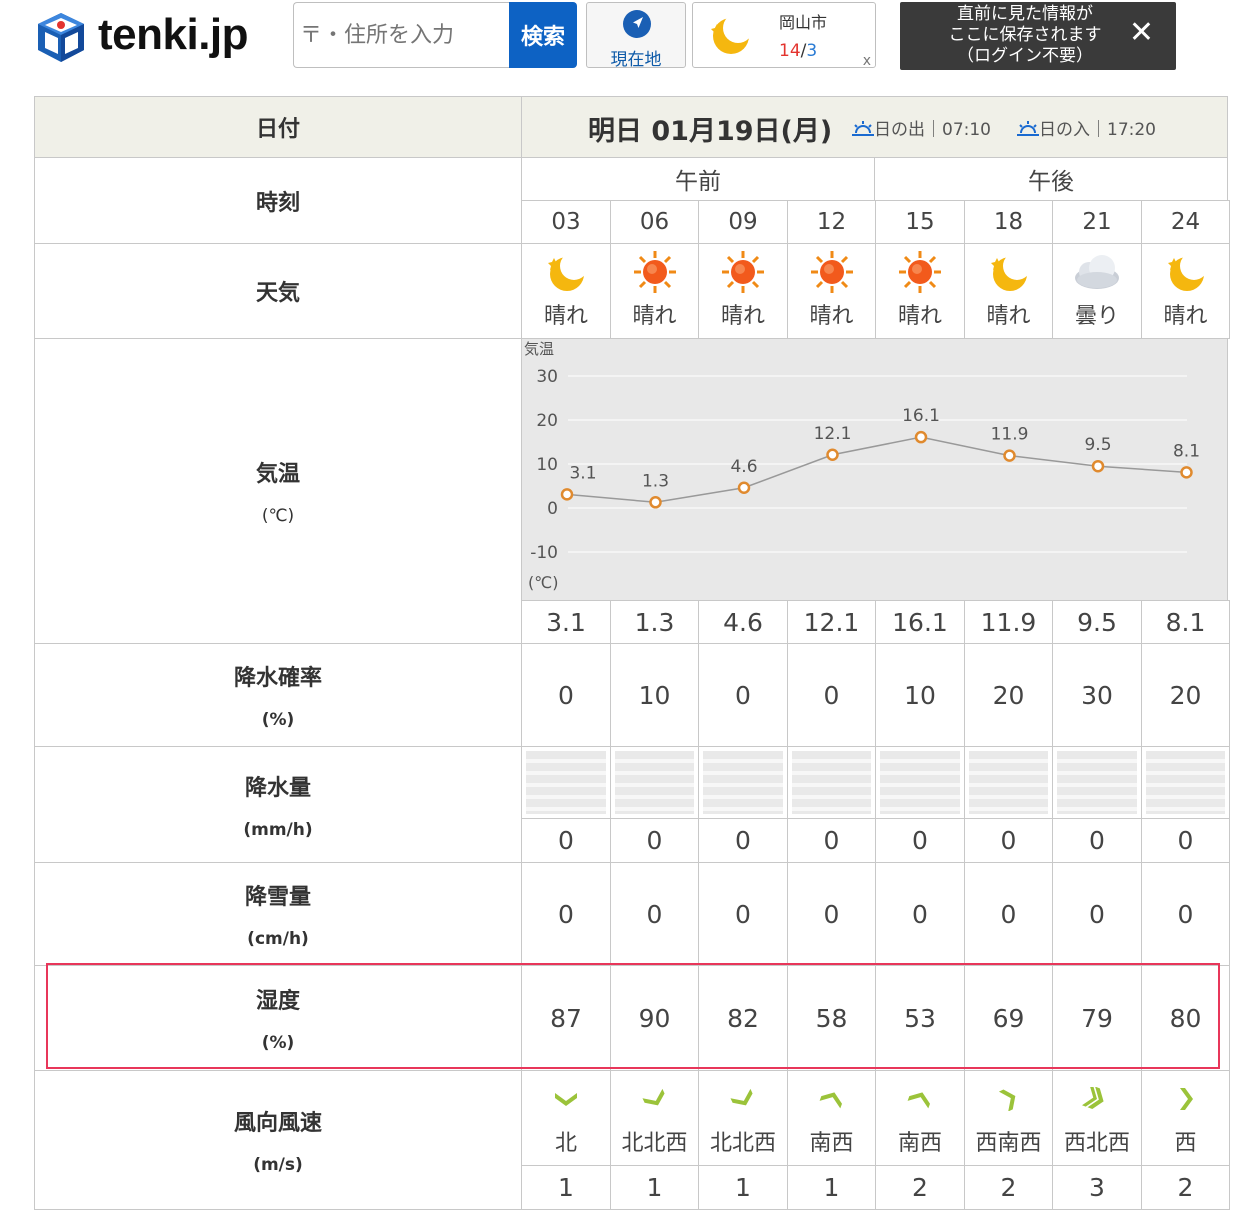 The width and height of the screenshot is (1236, 1216). What do you see at coordinates (278, 516) in the screenshot?
I see `temperature-unit: (℃)` at bounding box center [278, 516].